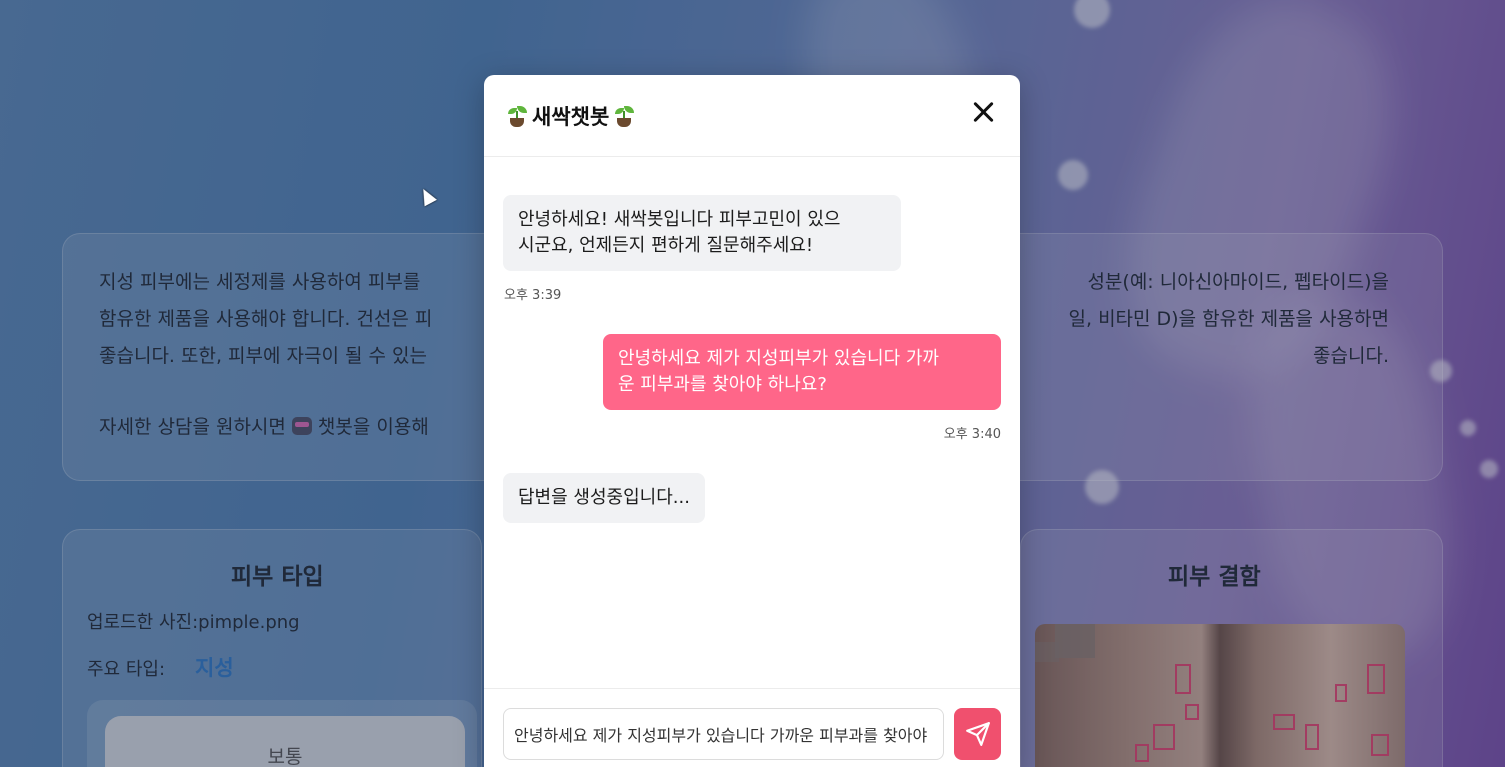 This screenshot has width=1505, height=767. I want to click on user-message-line: 안녕하세요 제가 지성피부가 있습니다 가까, so click(778, 358).